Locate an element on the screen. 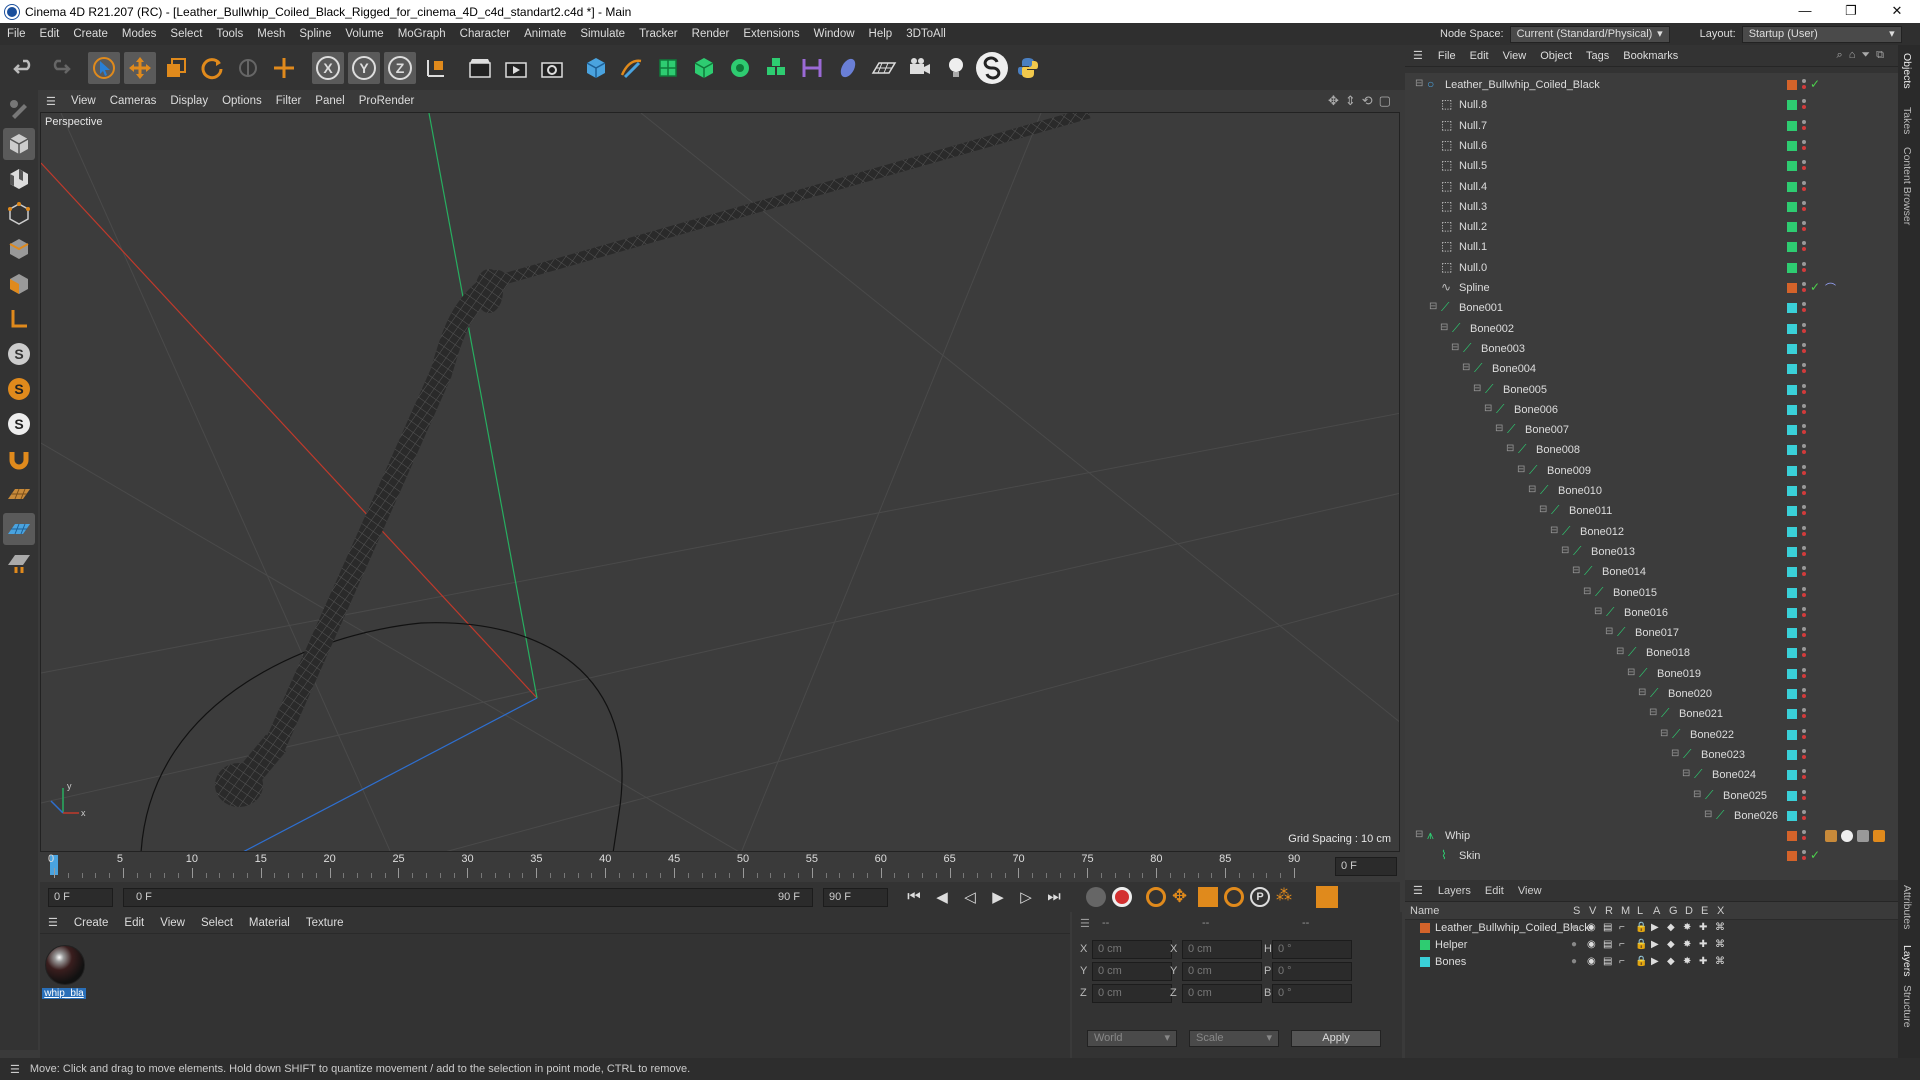 The height and width of the screenshot is (1080, 1920). object-row: ⊟ ⟋ Bone016 is located at coordinates (1651, 613).